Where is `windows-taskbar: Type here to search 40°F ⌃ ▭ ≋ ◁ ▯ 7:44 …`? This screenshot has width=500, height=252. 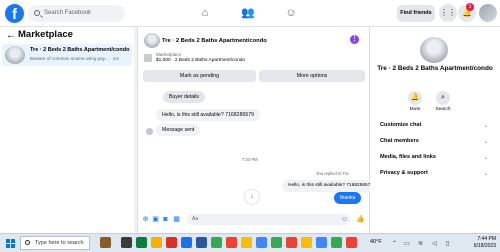
windows-taskbar: Type here to search 40°F ⌃ ▭ ≋ ◁ ▯ 7:44 … is located at coordinates (250, 242).